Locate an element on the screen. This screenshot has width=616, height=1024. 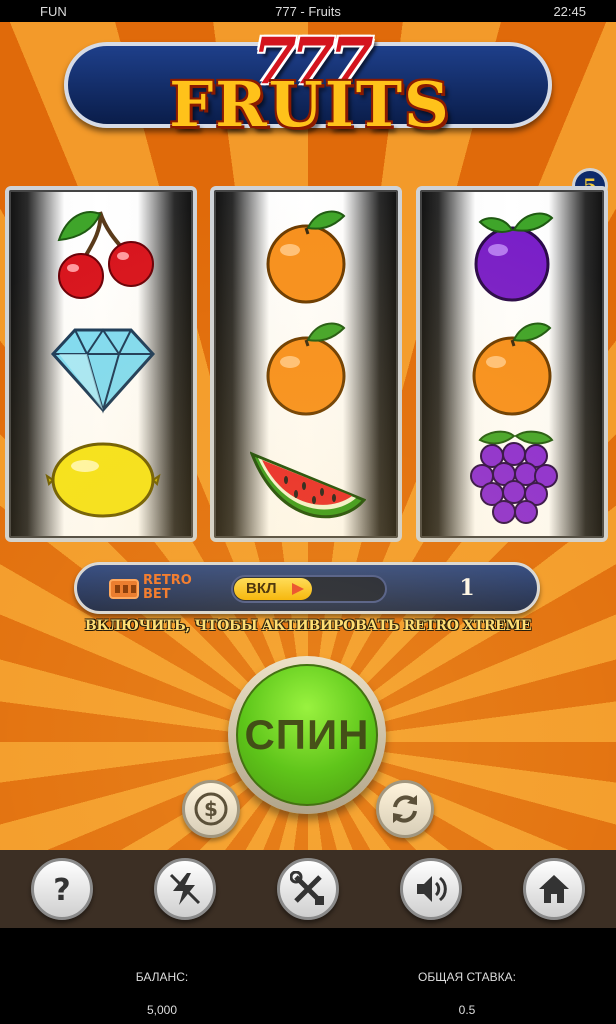
plum-icon is located at coordinates (514, 257).